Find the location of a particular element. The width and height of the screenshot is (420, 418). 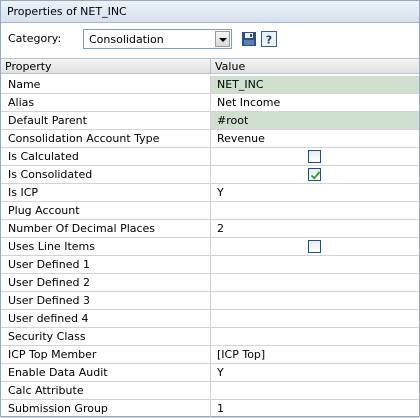

table-row: Default Parent #root is located at coordinates (210, 121).